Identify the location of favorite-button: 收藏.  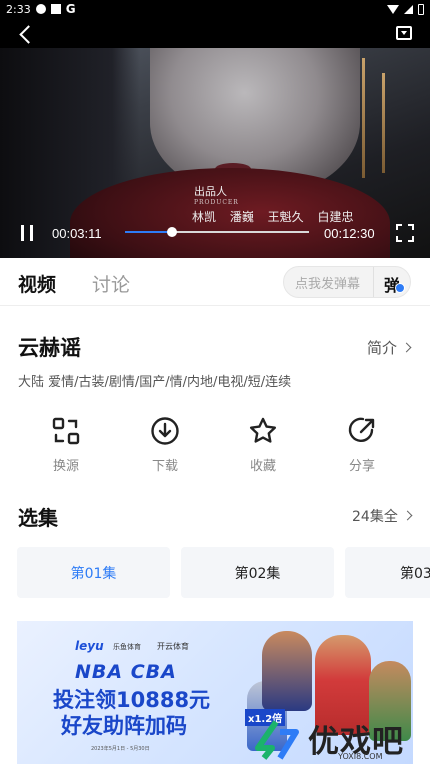
(263, 445).